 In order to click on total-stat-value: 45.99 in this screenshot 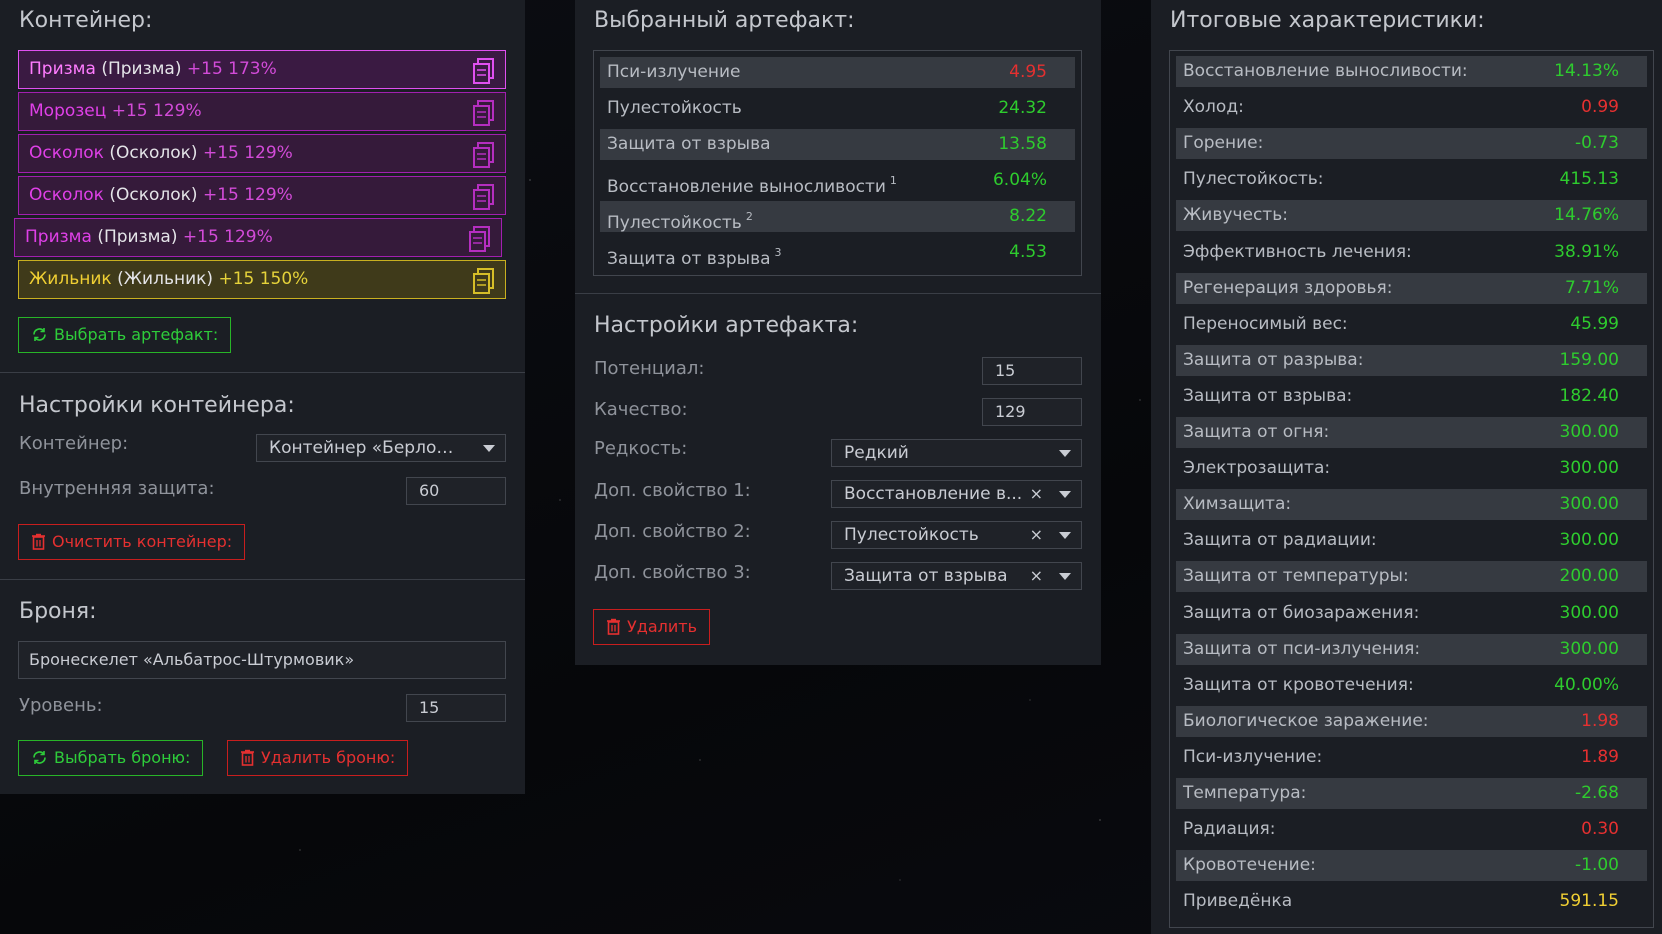, I will do `click(1594, 323)`.